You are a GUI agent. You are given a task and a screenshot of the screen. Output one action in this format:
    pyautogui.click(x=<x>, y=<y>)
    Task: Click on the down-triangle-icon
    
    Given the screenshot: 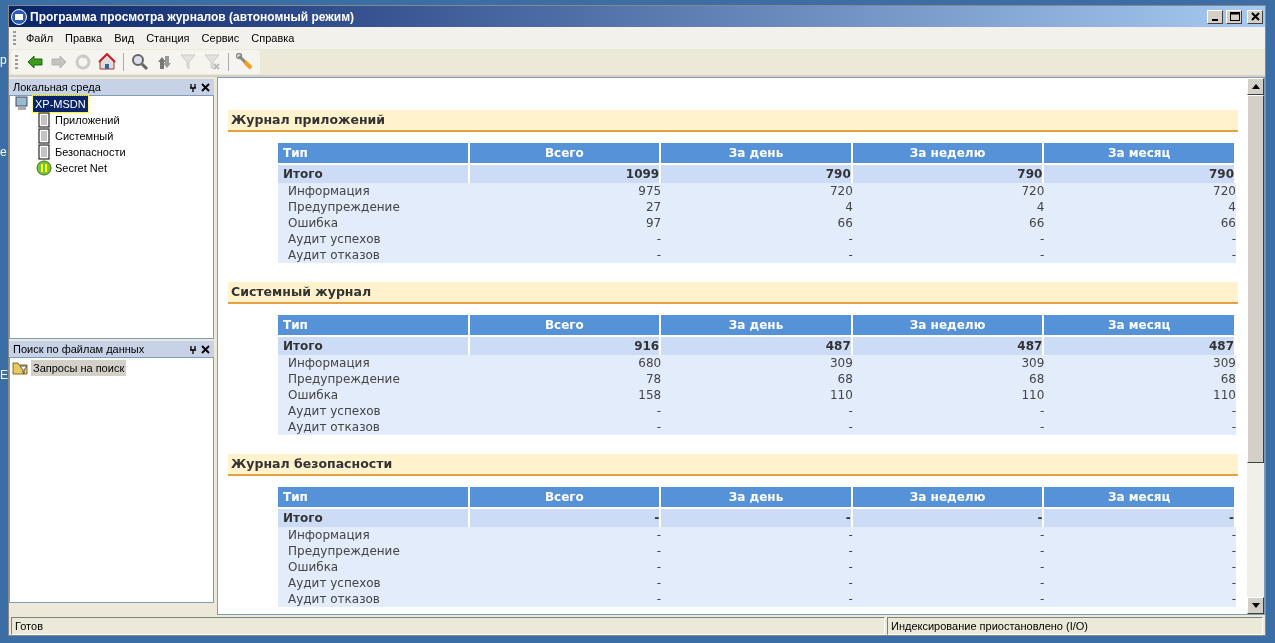 What is the action you would take?
    pyautogui.click(x=1255, y=605)
    